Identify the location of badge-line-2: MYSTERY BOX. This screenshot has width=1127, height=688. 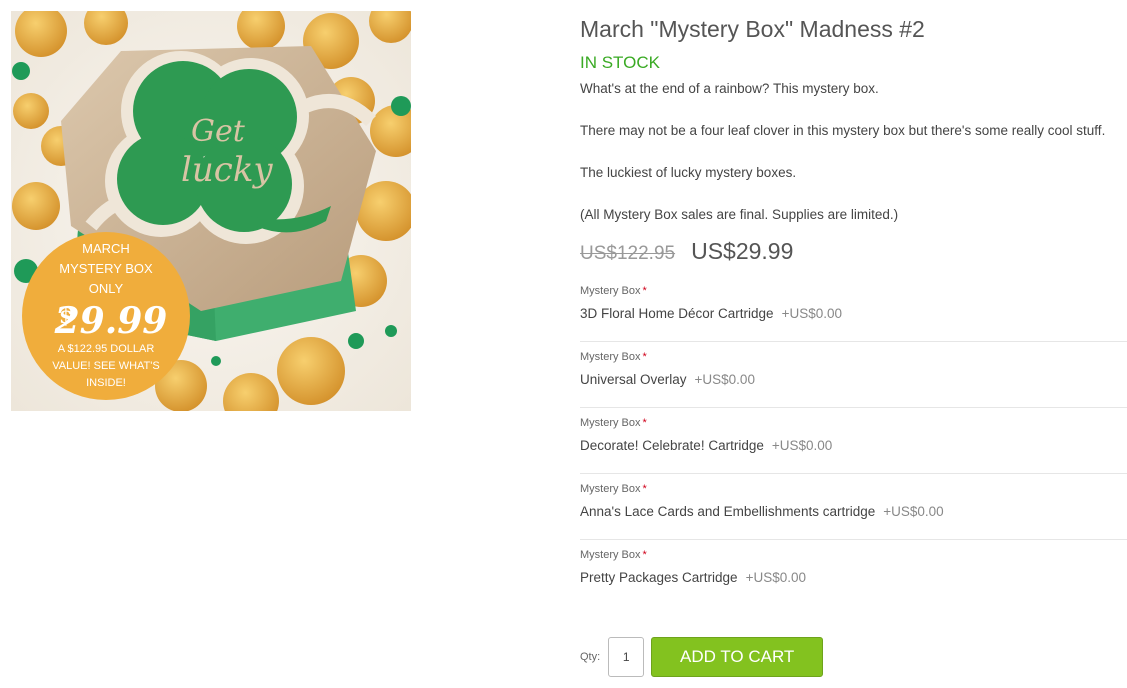
(106, 268).